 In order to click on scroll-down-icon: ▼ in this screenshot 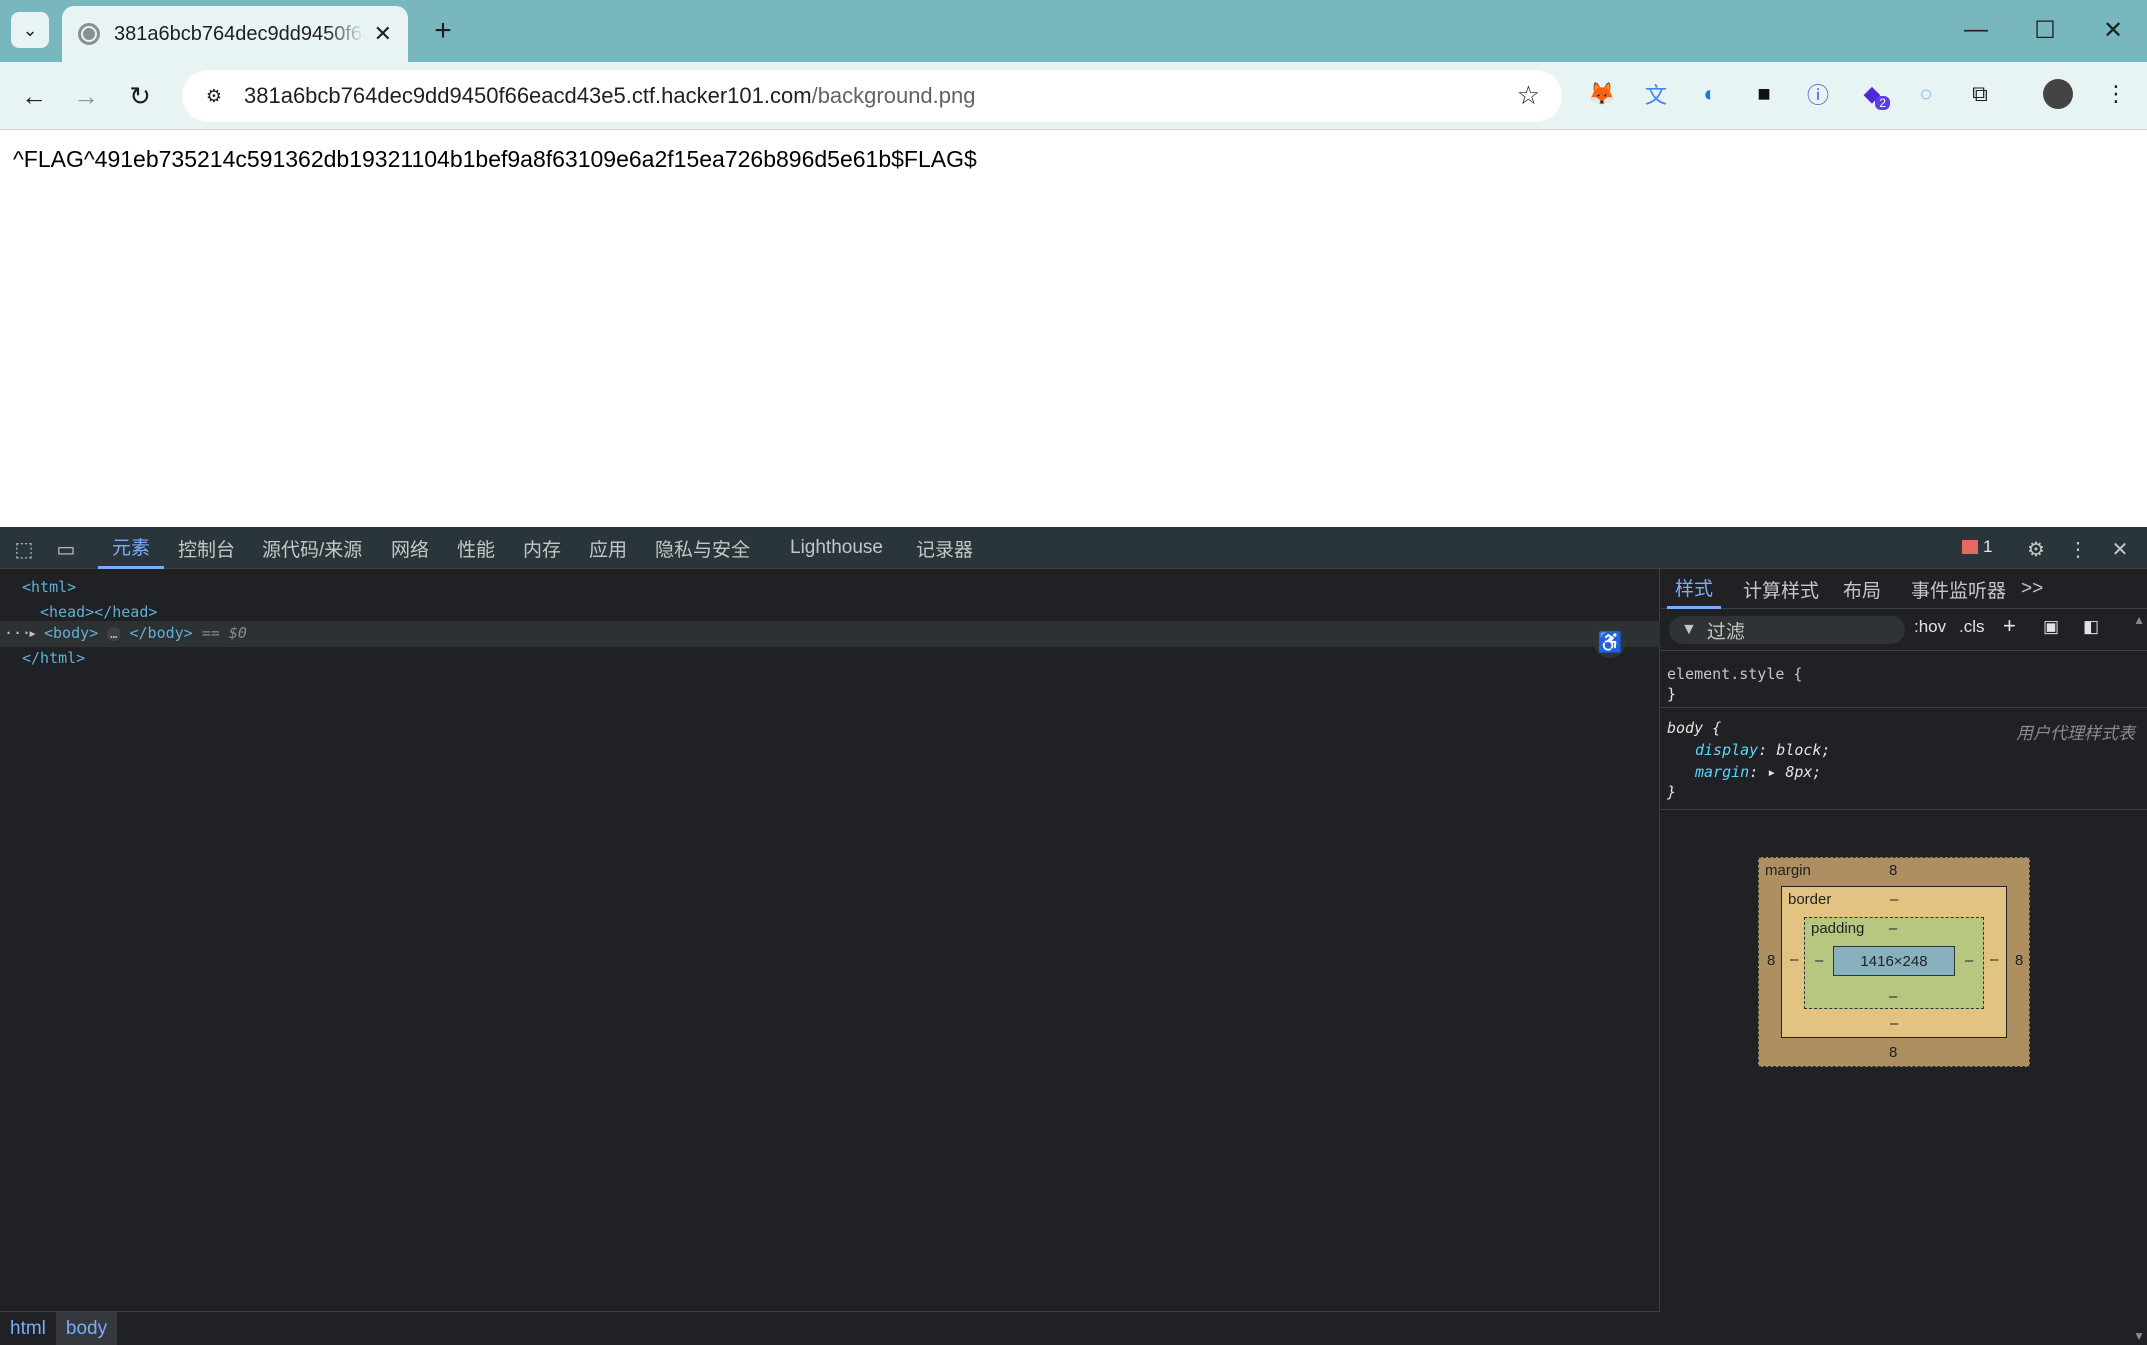, I will do `click(2139, 1336)`.